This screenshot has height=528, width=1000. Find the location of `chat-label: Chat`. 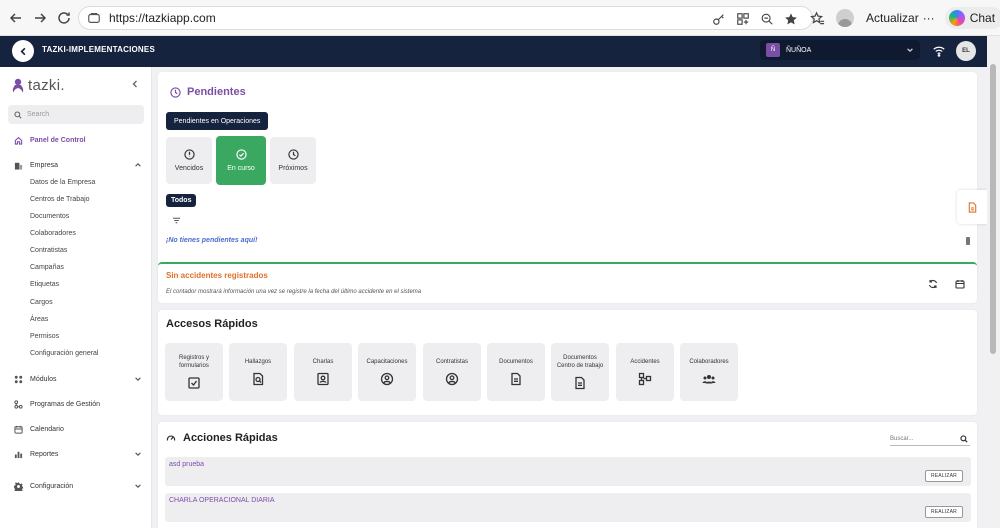

chat-label: Chat is located at coordinates (982, 18).